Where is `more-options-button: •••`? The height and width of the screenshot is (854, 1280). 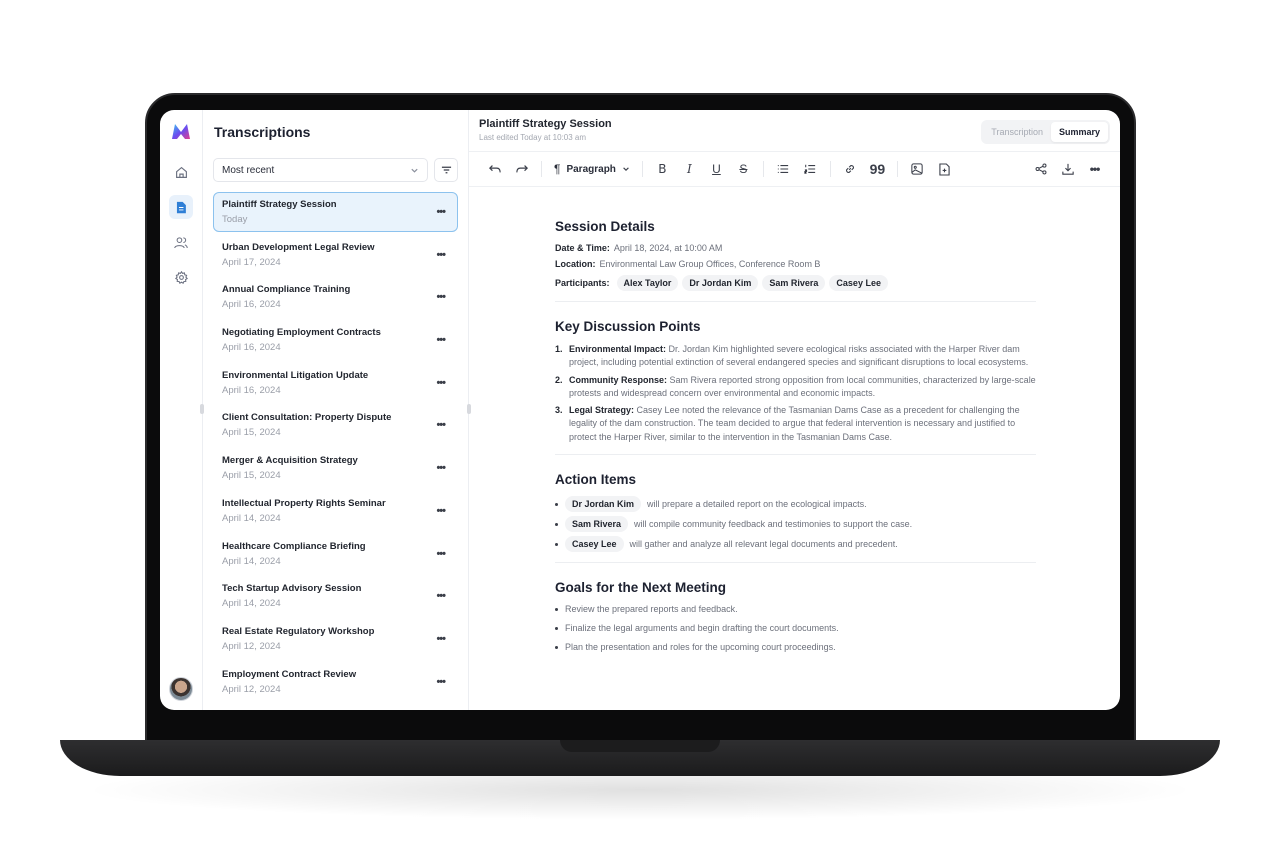 more-options-button: ••• is located at coordinates (1094, 169).